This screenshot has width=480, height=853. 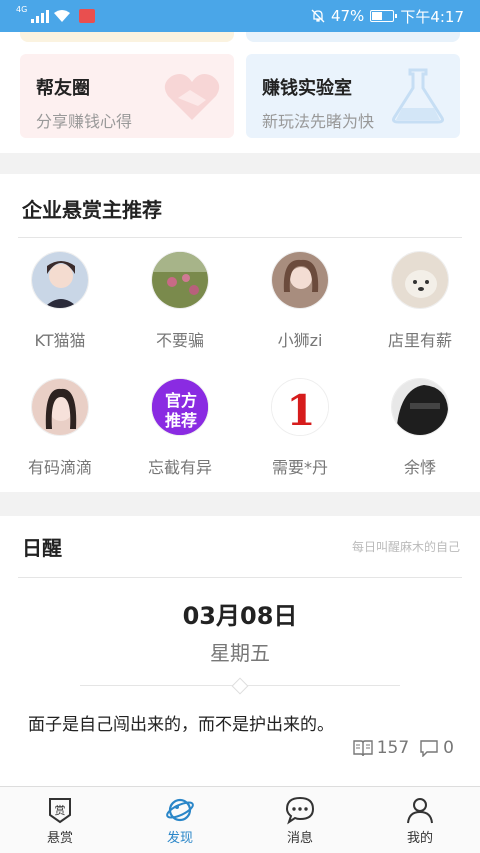 I want to click on tab-mine: 我的, so click(x=420, y=820).